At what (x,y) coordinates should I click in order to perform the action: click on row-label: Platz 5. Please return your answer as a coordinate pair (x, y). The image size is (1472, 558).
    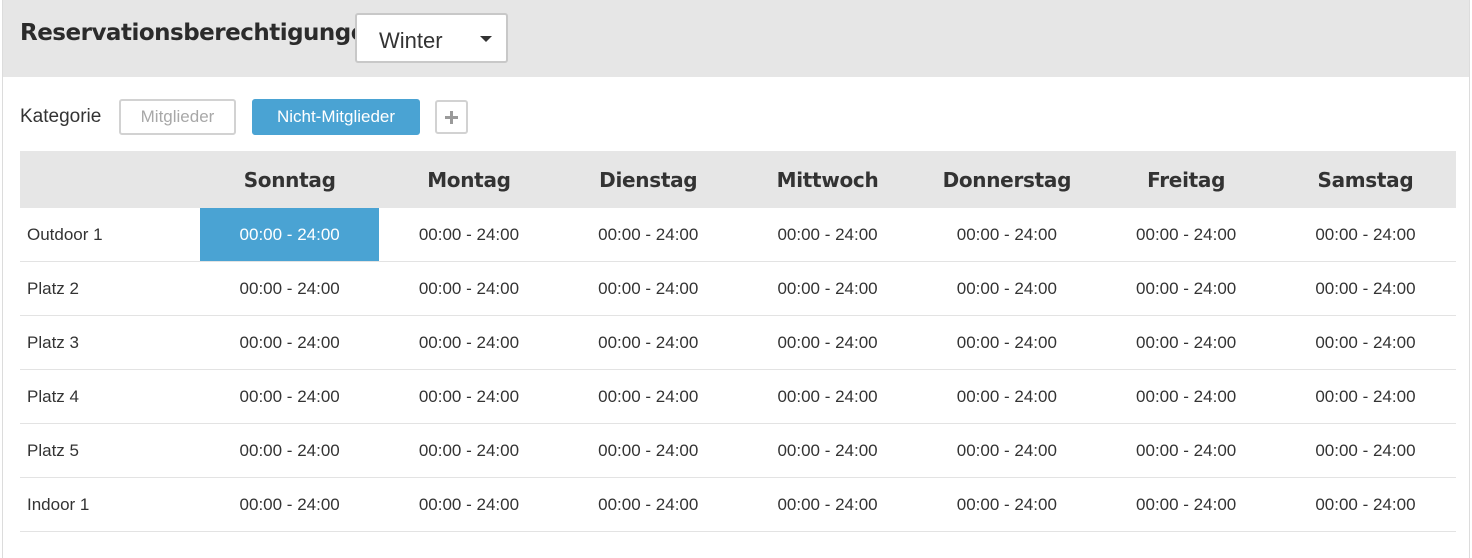
    Looking at the image, I should click on (53, 450).